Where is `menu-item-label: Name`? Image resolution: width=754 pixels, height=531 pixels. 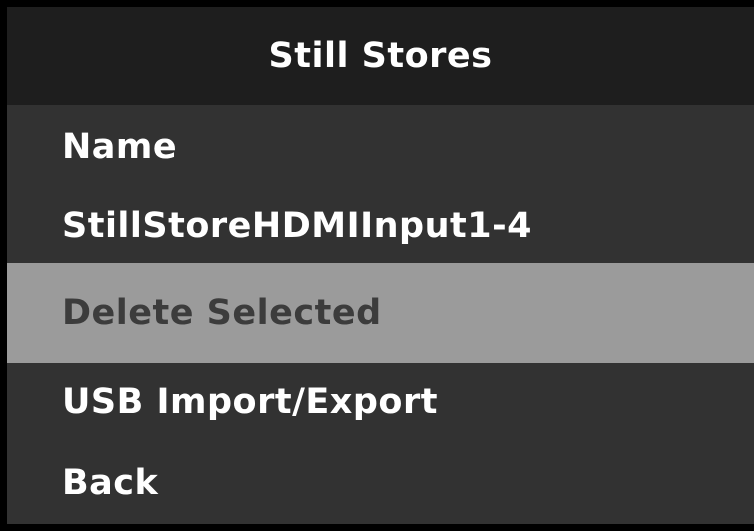 menu-item-label: Name is located at coordinates (120, 147).